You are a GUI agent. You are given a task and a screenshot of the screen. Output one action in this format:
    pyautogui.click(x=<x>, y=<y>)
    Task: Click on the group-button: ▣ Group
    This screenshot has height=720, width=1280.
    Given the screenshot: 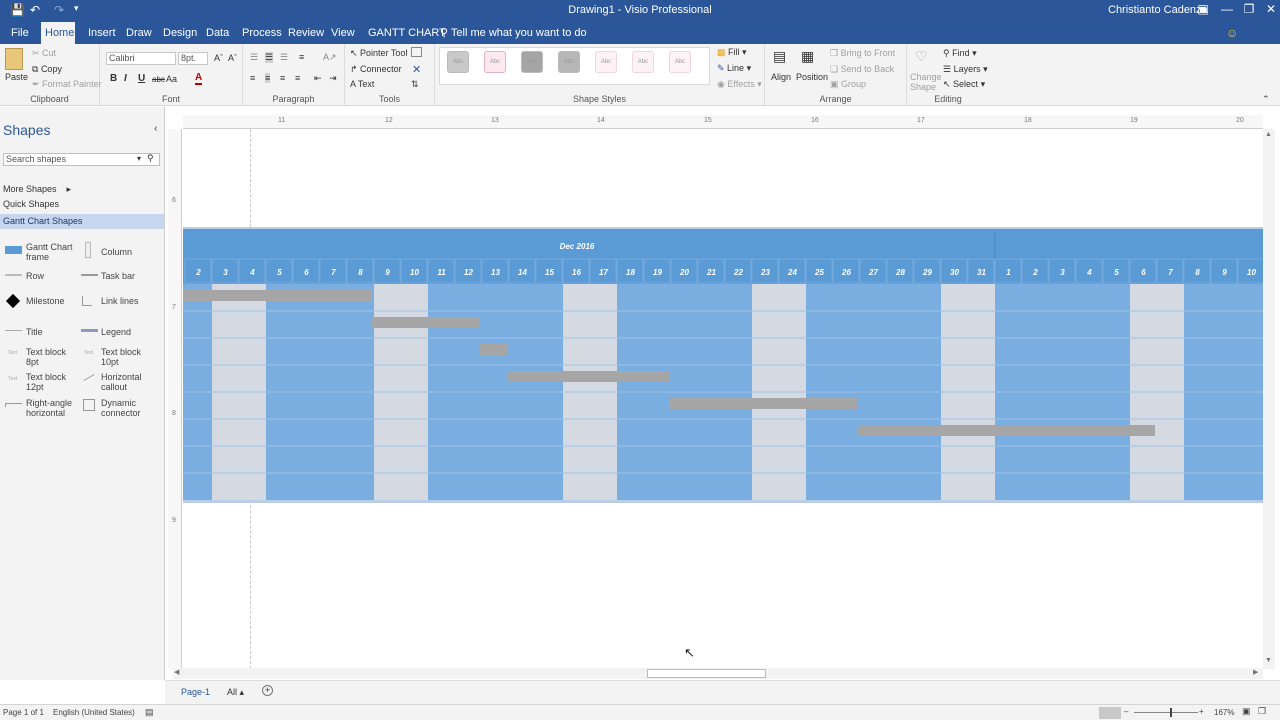 What is the action you would take?
    pyautogui.click(x=848, y=84)
    